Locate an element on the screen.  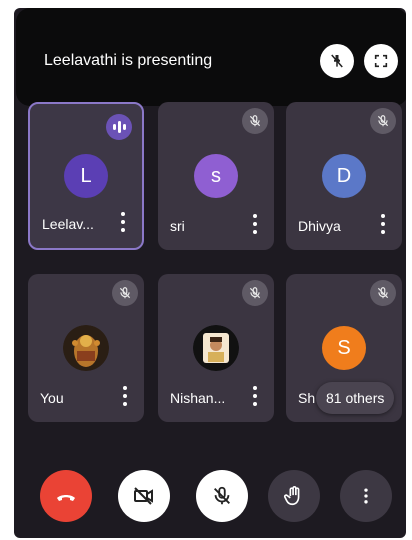
avatar: D is located at coordinates (344, 176).